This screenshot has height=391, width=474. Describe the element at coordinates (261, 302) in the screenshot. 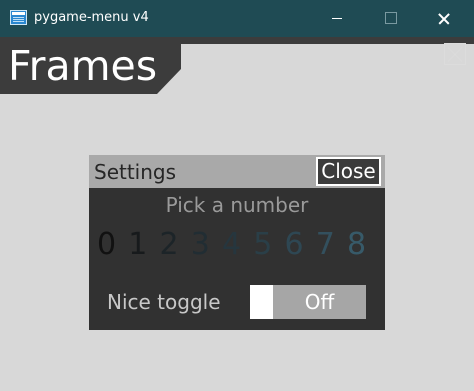

I see `toggle-knob` at that location.